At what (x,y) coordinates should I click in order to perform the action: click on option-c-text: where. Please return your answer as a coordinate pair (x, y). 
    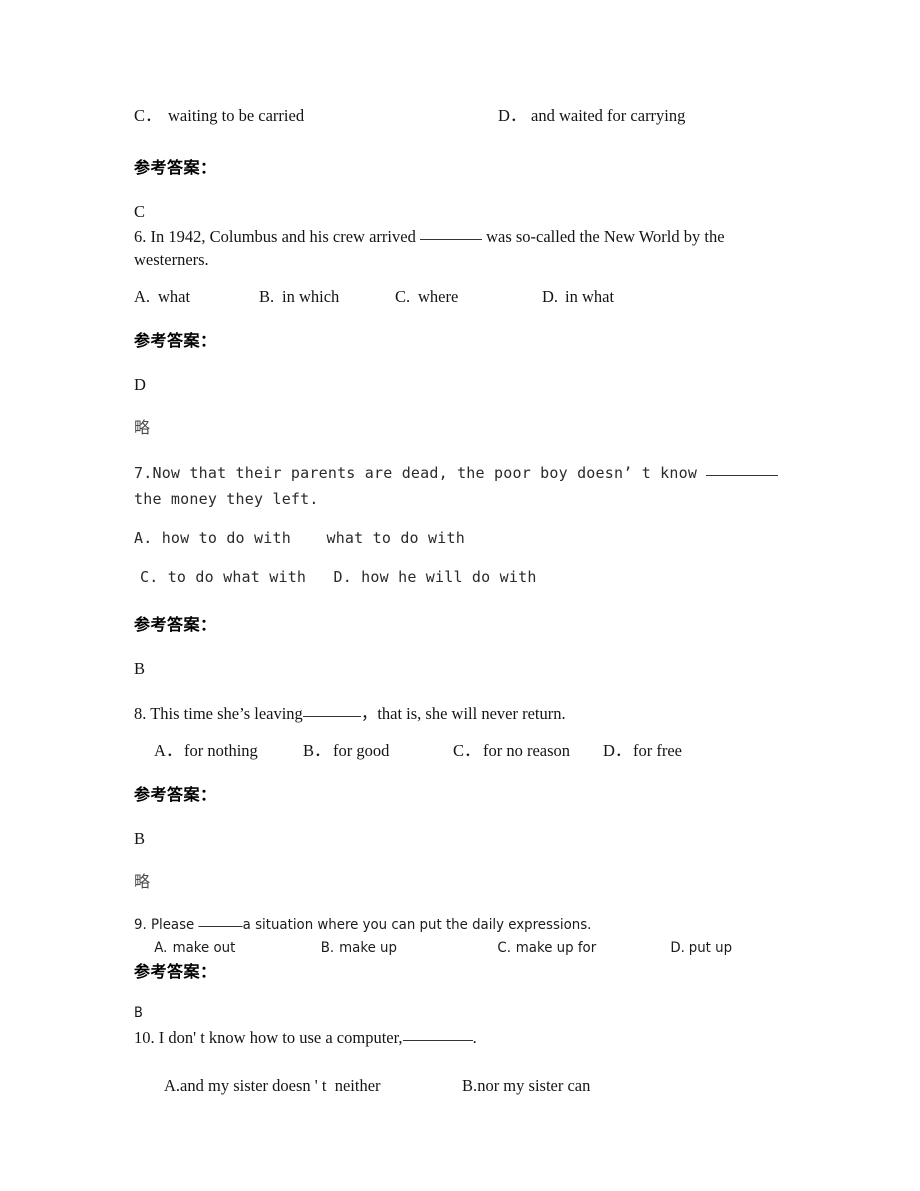
    Looking at the image, I should click on (438, 296).